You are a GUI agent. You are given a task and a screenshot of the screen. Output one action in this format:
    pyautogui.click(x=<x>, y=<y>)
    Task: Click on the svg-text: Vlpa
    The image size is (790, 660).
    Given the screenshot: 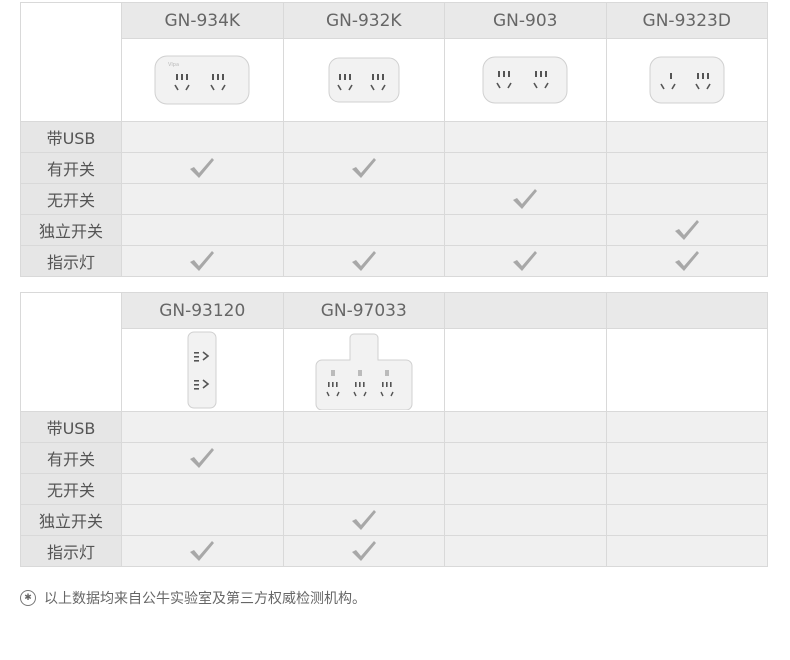 What is the action you would take?
    pyautogui.click(x=173, y=65)
    